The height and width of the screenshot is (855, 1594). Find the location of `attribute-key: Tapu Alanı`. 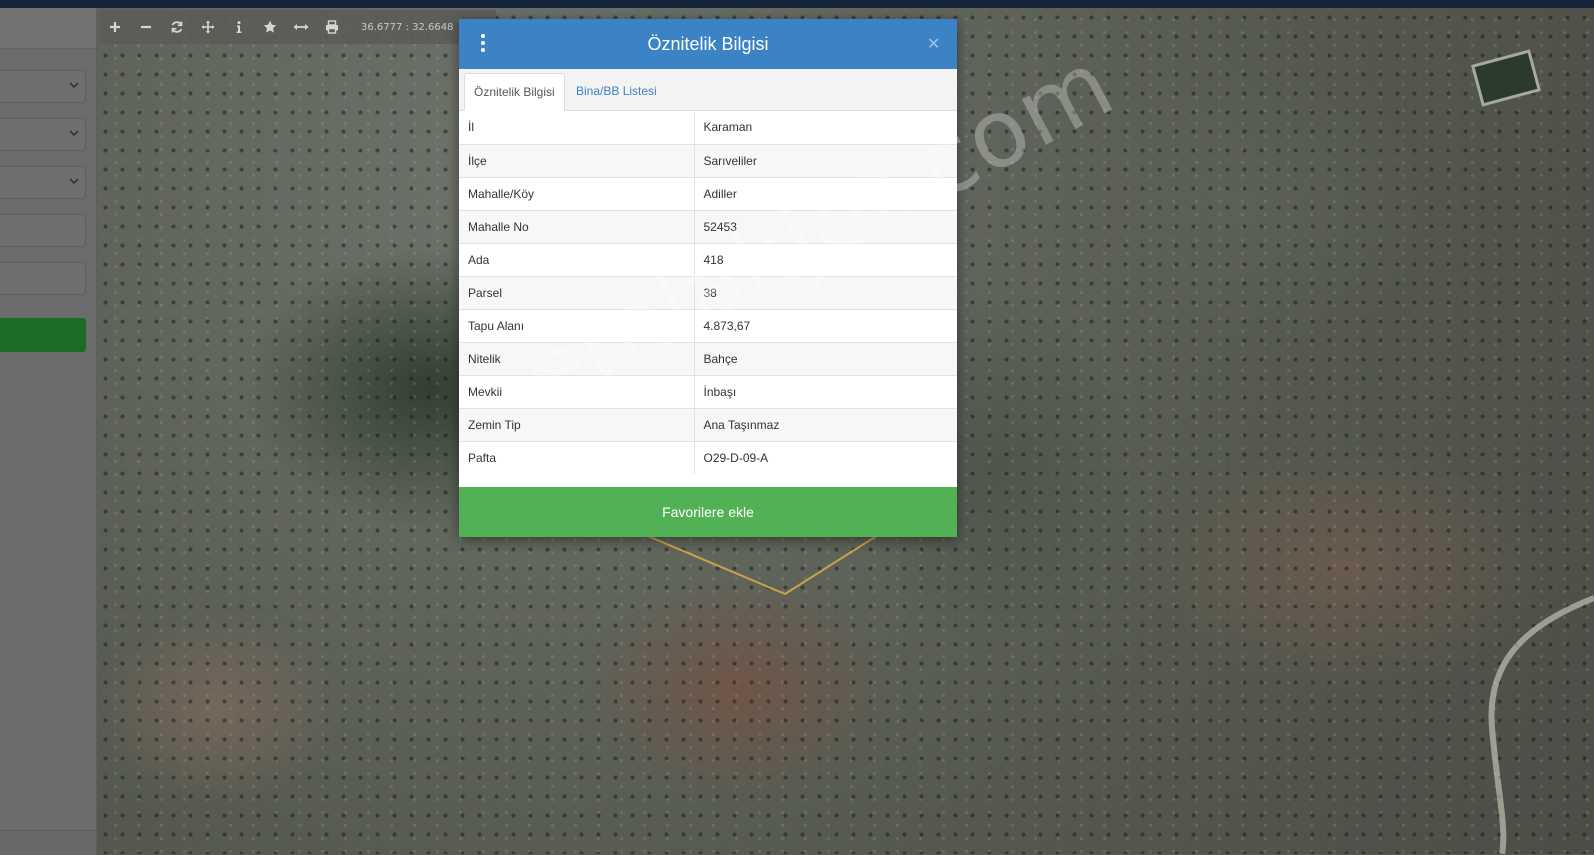

attribute-key: Tapu Alanı is located at coordinates (577, 325).